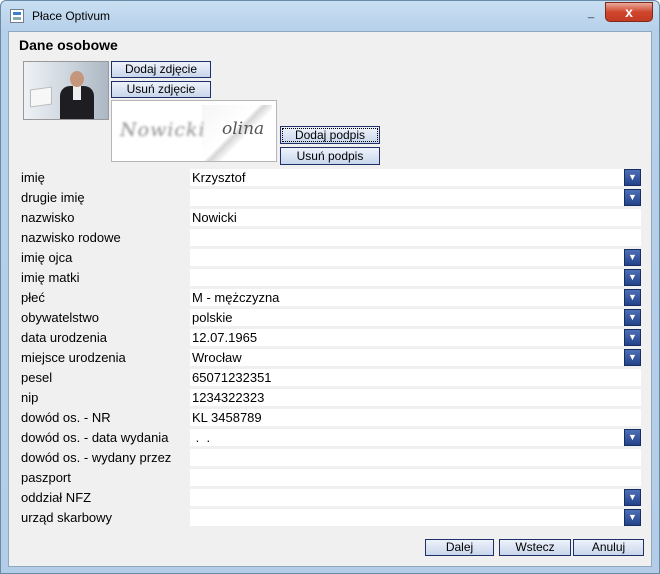  I want to click on field-label: nazwisko, so click(48, 217).